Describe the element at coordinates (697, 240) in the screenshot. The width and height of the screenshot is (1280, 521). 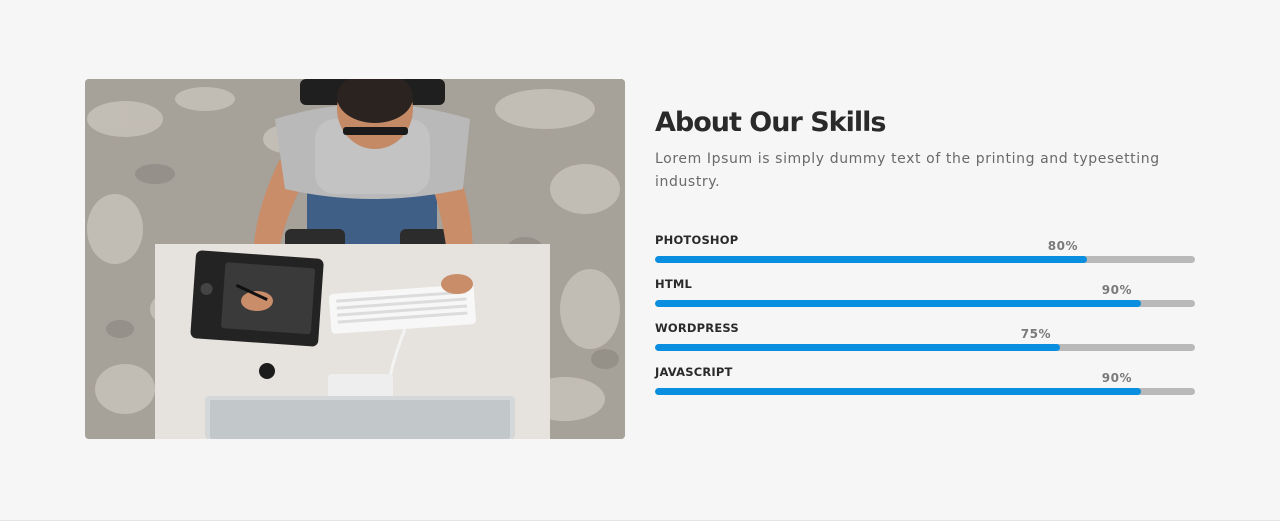
I see `skill-label: PHOTOSHOP` at that location.